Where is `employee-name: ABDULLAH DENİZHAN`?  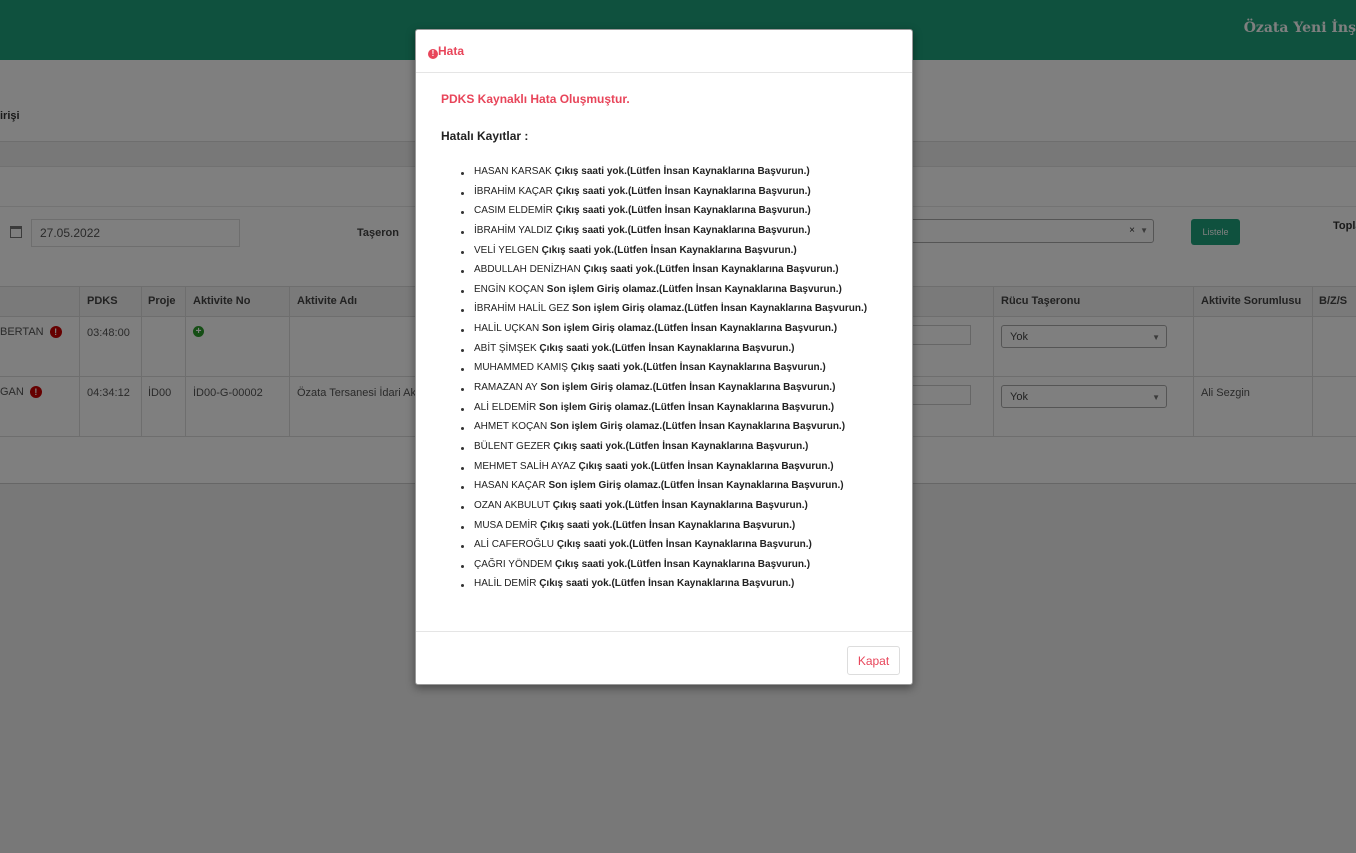
employee-name: ABDULLAH DENİZHAN is located at coordinates (527, 270).